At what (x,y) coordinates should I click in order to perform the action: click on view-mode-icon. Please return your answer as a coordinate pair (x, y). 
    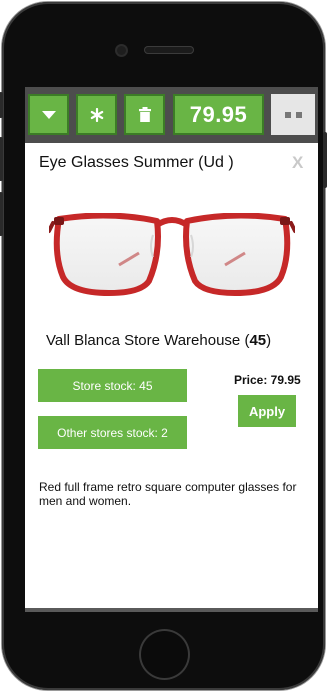
    Looking at the image, I should click on (287, 114).